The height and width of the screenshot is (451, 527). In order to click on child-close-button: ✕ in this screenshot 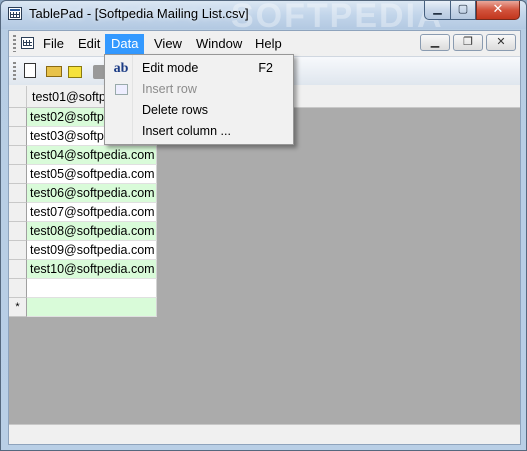, I will do `click(501, 42)`.